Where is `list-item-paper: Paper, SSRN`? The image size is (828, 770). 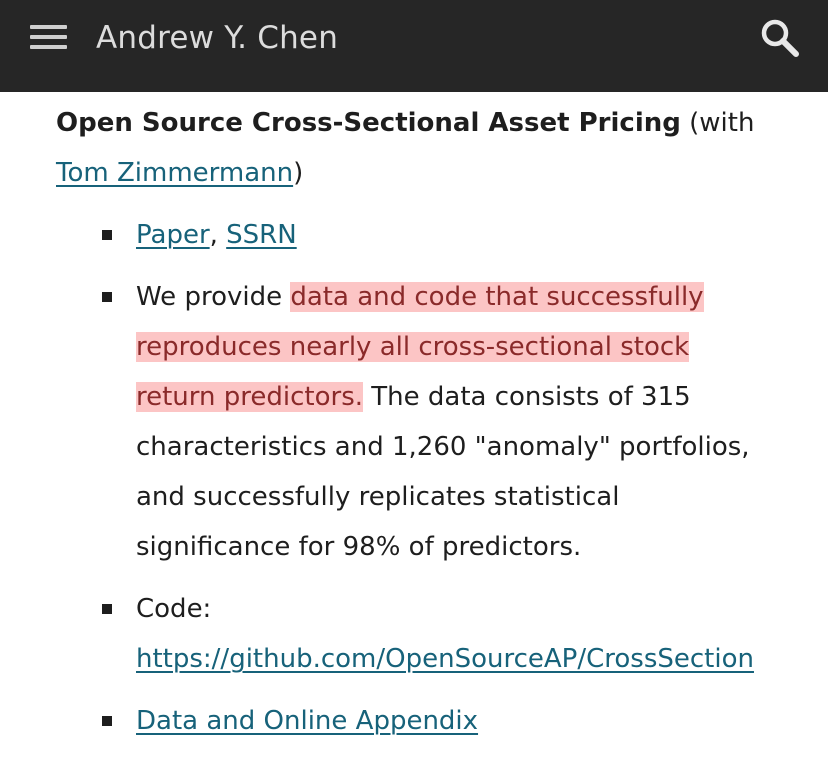
list-item-paper: Paper, SSRN is located at coordinates (414, 235).